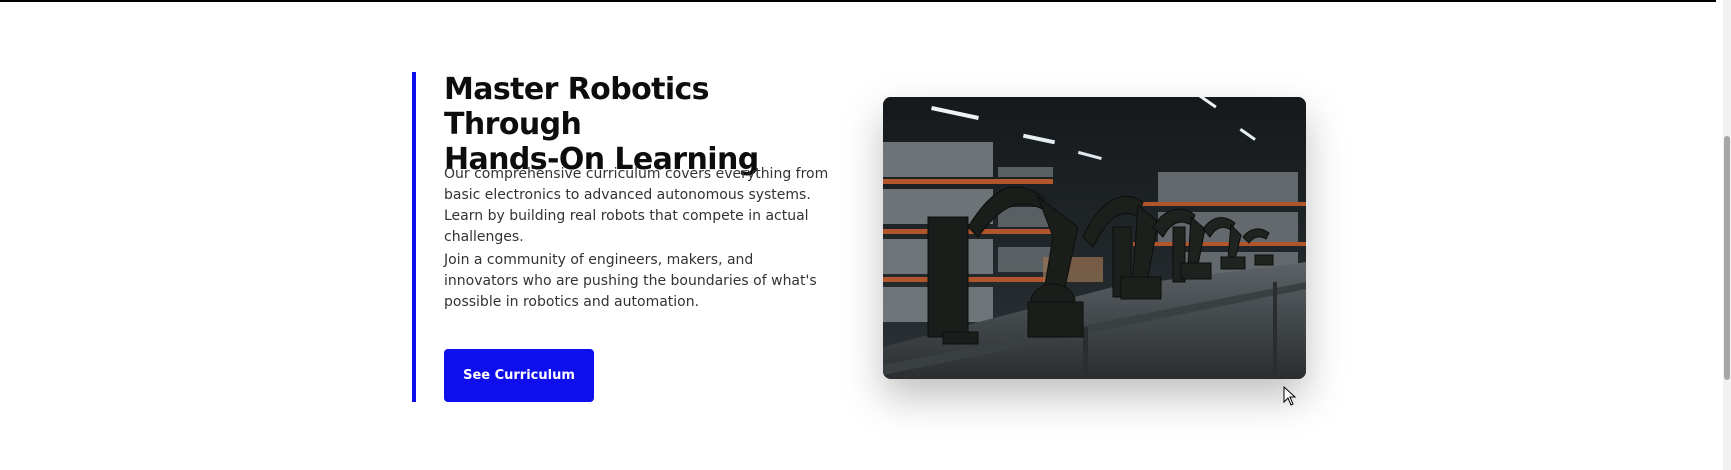 This screenshot has height=470, width=1731. I want to click on robotics-image, so click(1094, 238).